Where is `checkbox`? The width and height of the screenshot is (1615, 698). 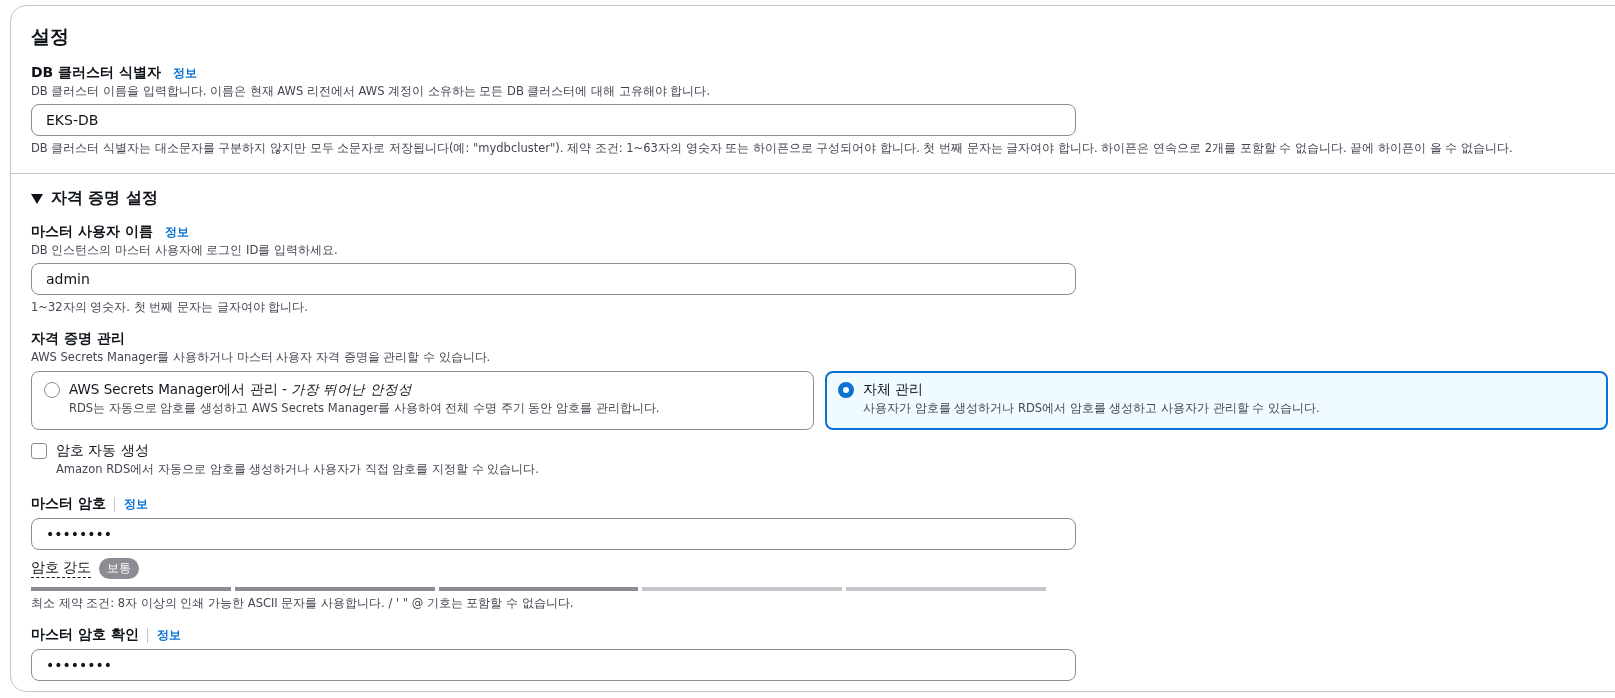
checkbox is located at coordinates (39, 451).